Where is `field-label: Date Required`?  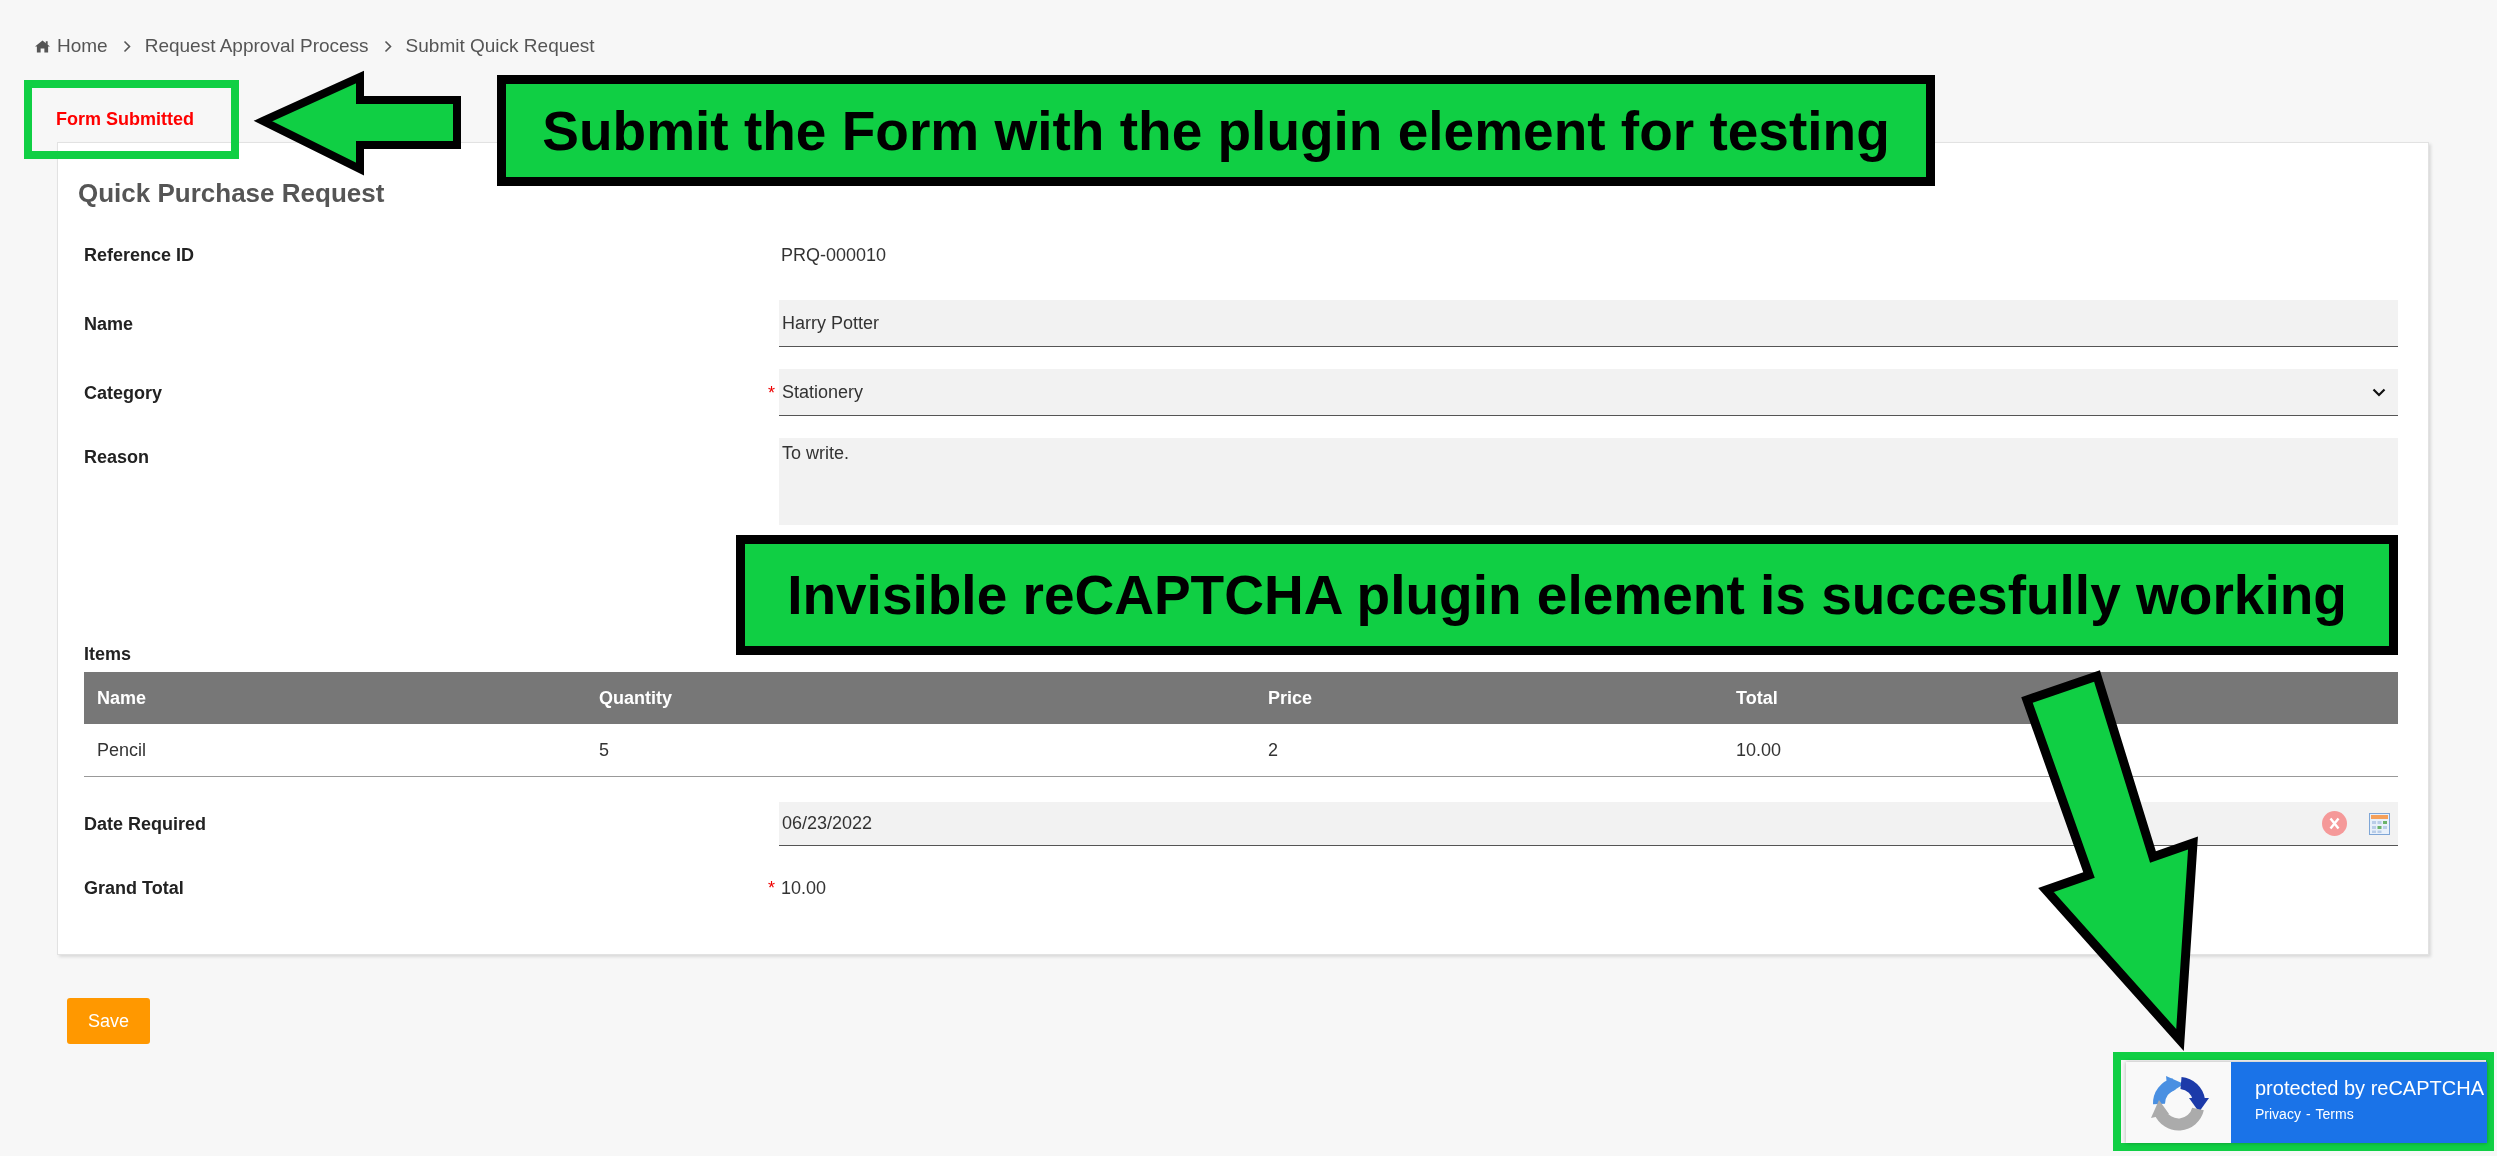
field-label: Date Required is located at coordinates (146, 824).